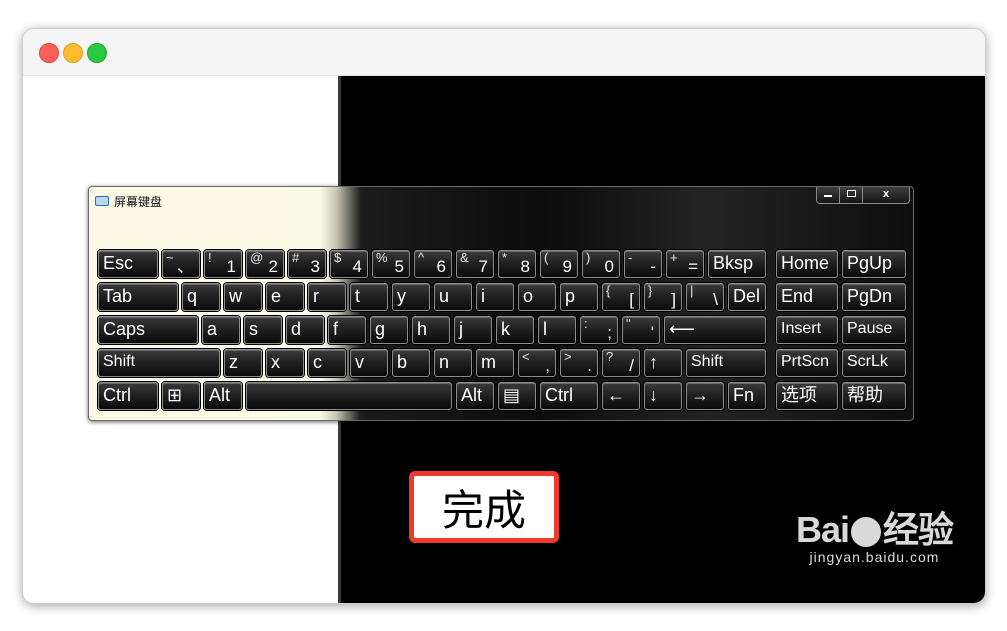  I want to click on key-tilde: ~、, so click(181, 264).